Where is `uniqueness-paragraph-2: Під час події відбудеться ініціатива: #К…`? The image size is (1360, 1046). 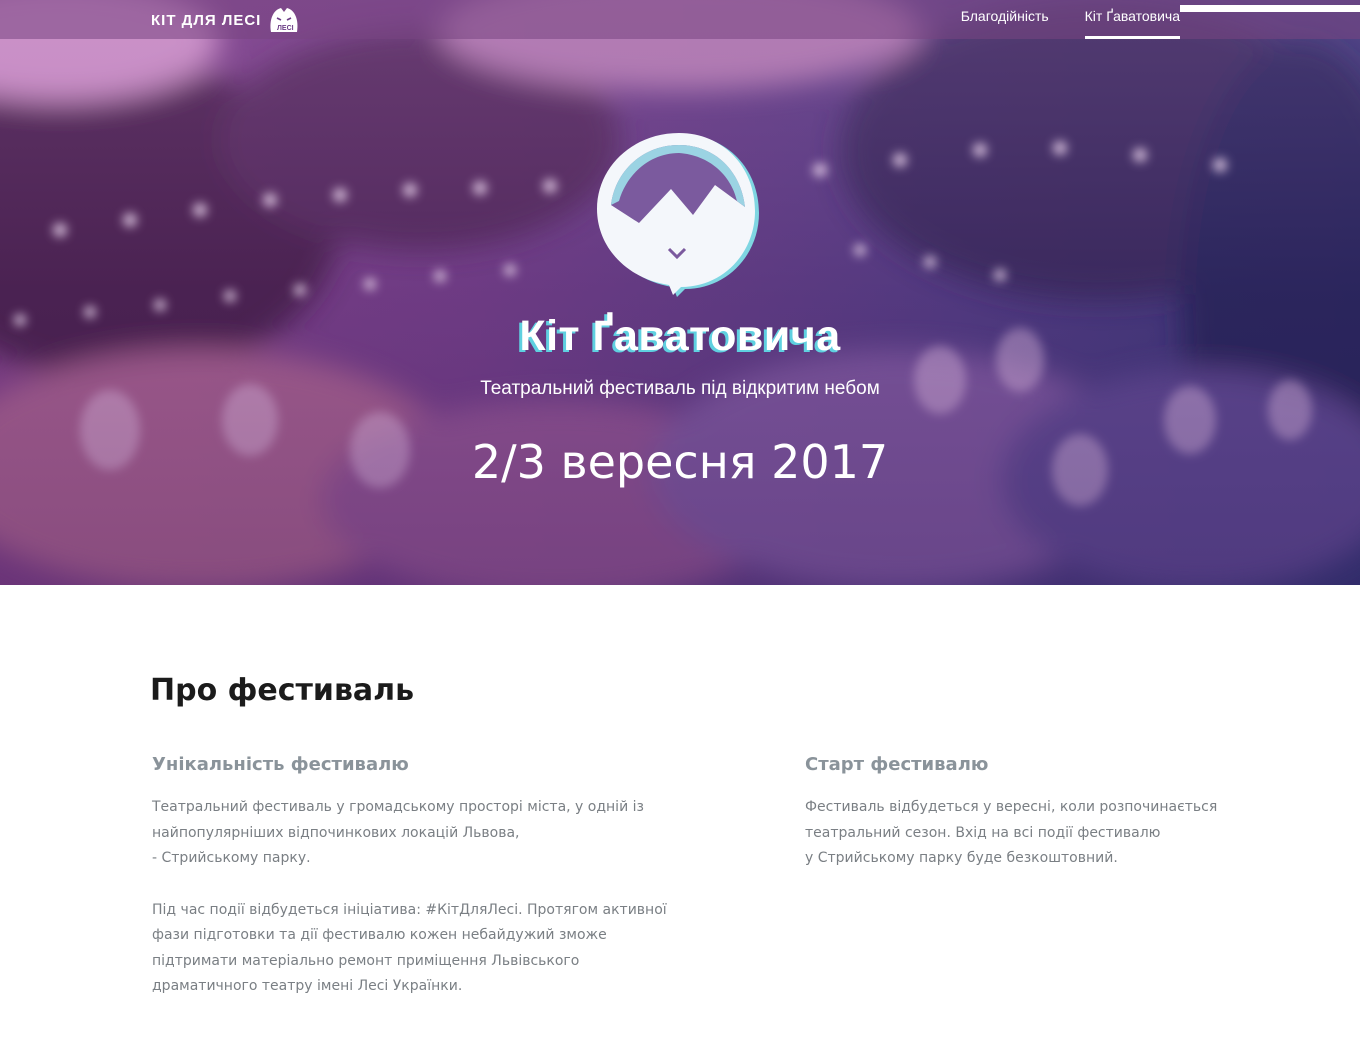 uniqueness-paragraph-2: Під час події відбудеться ініціатива: #К… is located at coordinates (412, 949).